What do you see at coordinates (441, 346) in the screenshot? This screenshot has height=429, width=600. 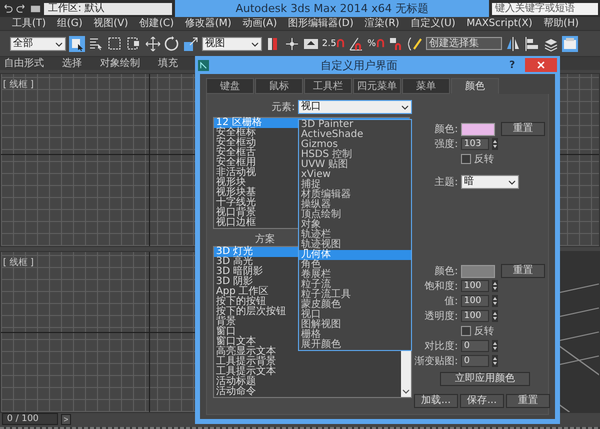 I see `field-label: 对比度:` at bounding box center [441, 346].